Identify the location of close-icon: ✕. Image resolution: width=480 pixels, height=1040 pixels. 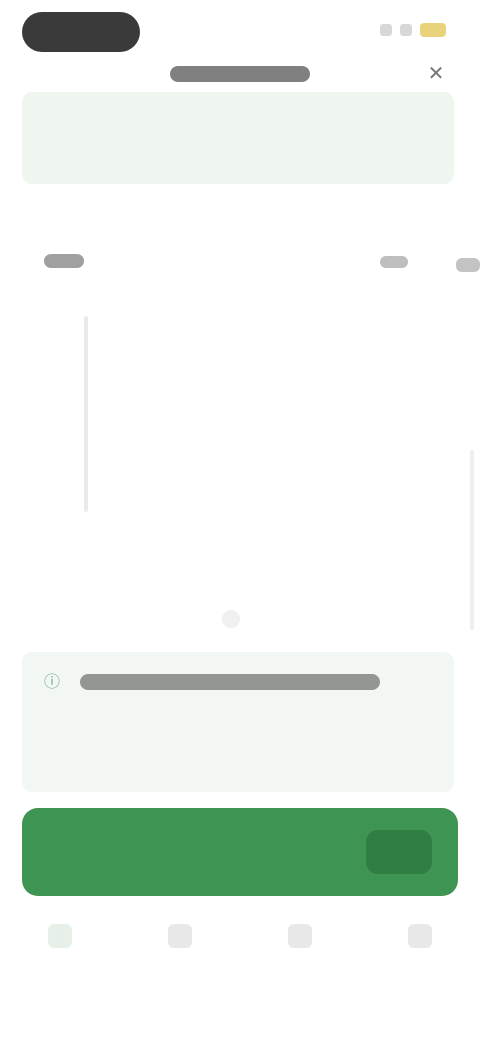
(436, 74).